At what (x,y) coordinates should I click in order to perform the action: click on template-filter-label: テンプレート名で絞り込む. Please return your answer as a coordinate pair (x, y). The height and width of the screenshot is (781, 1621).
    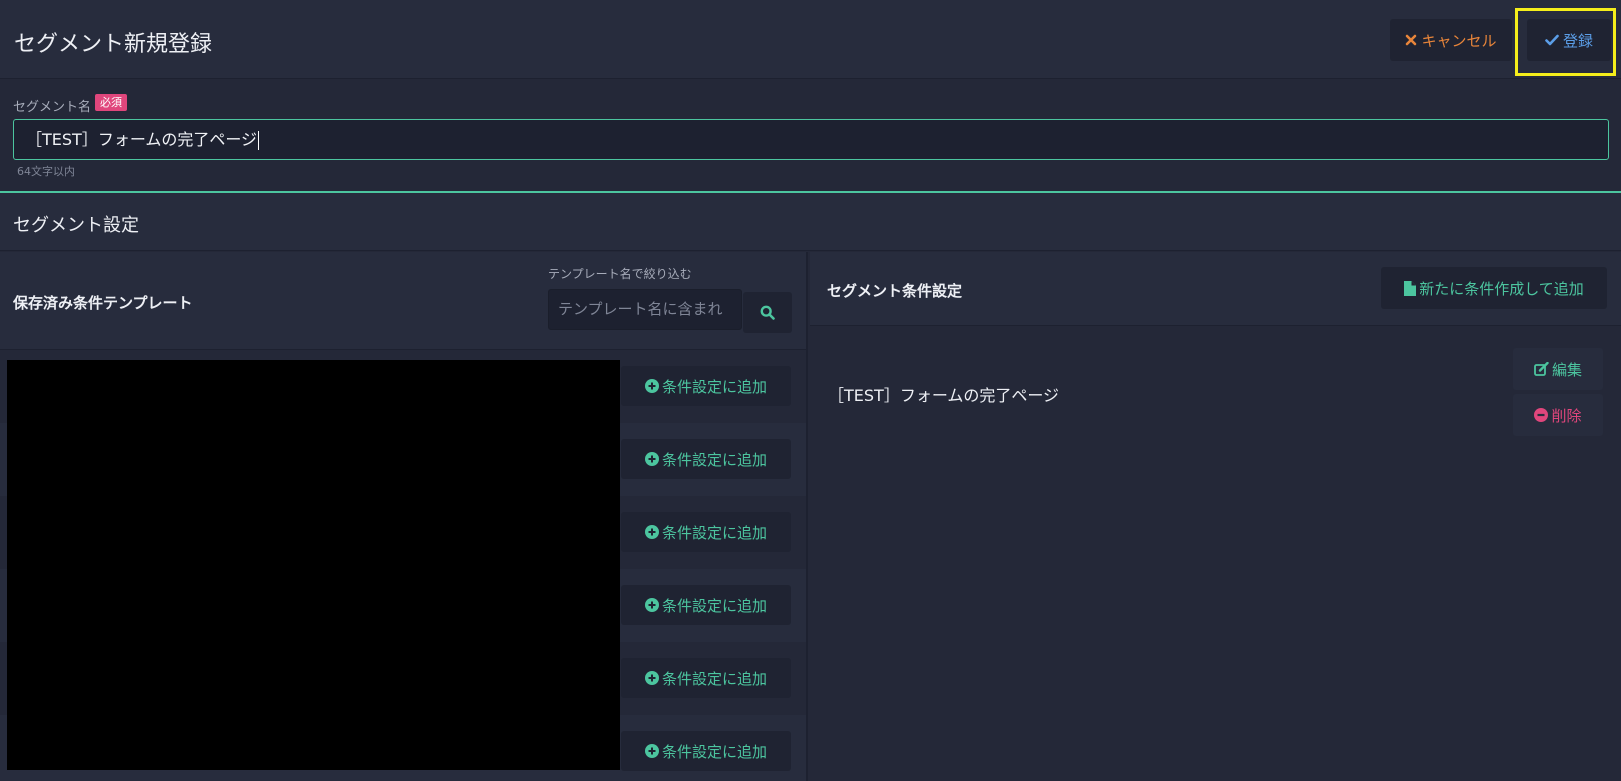
    Looking at the image, I should click on (620, 274).